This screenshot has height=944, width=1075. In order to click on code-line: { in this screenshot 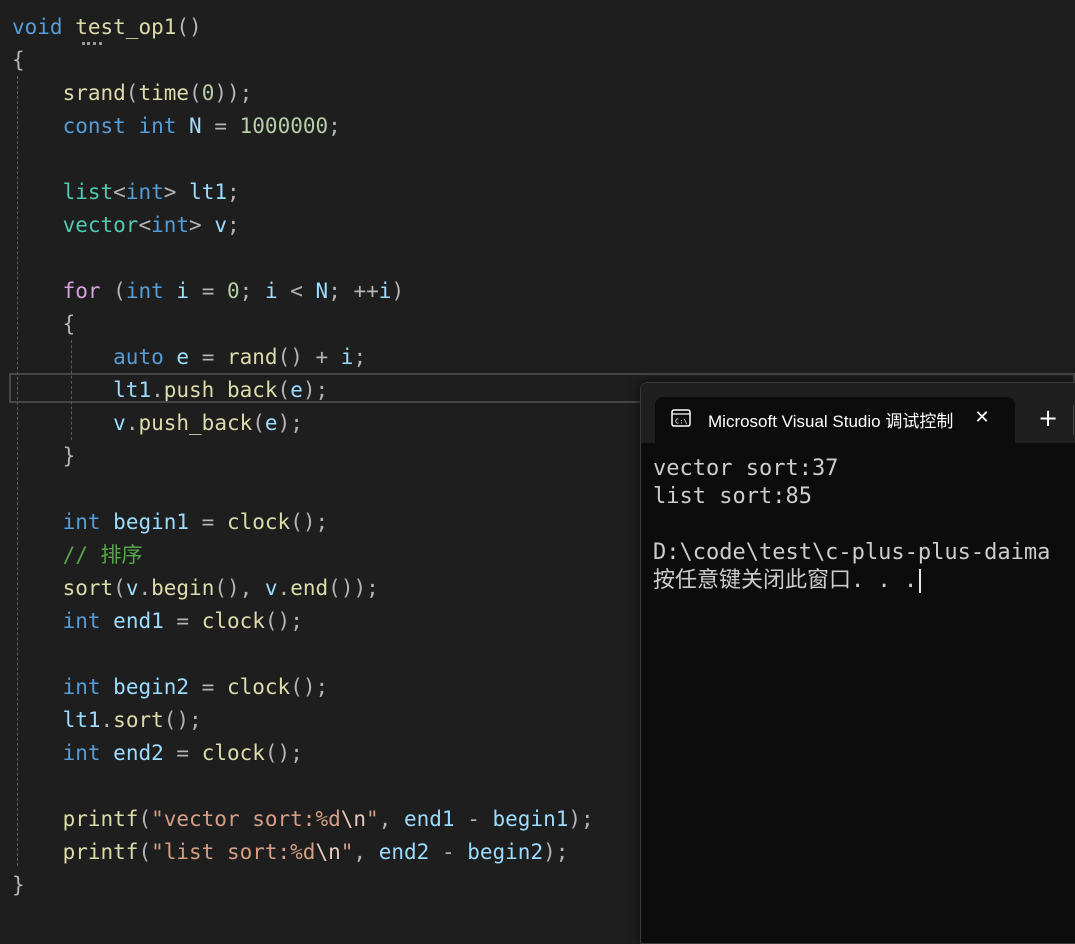, I will do `click(44, 324)`.